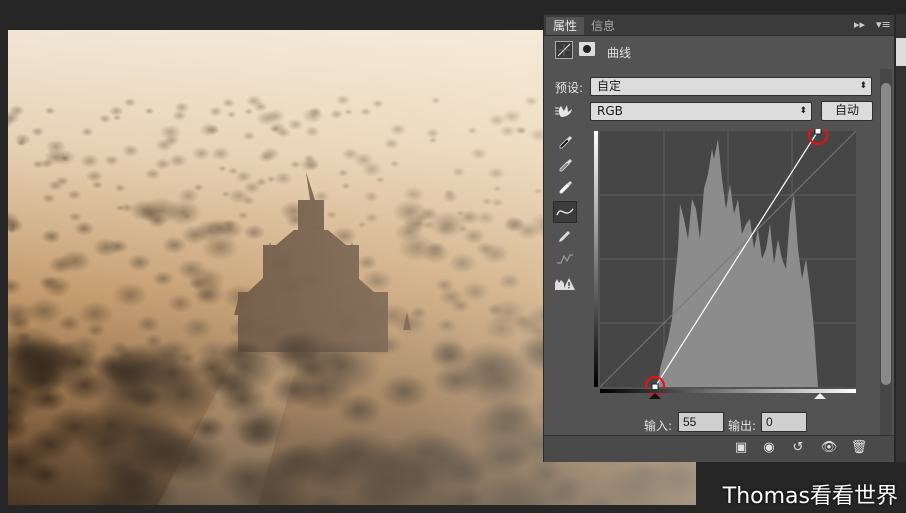 The height and width of the screenshot is (513, 906). Describe the element at coordinates (731, 86) in the screenshot. I see `preset-dropdown: 自定 ⬍` at that location.